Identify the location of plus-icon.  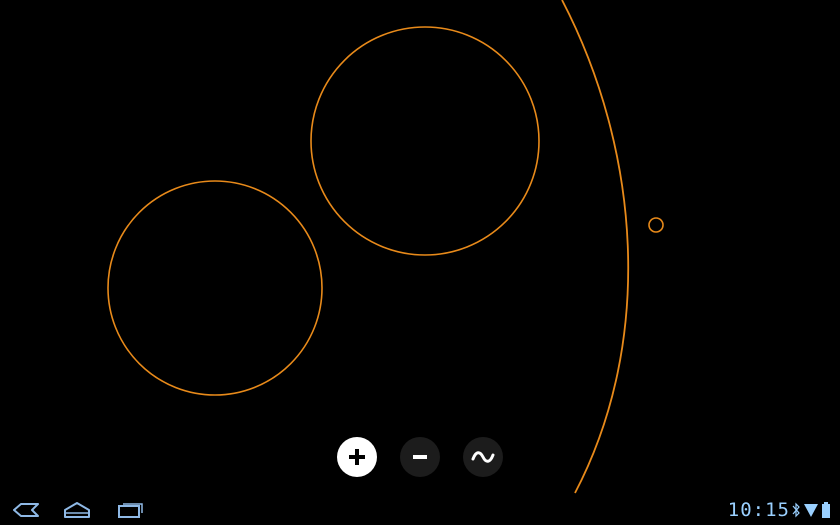
(357, 457).